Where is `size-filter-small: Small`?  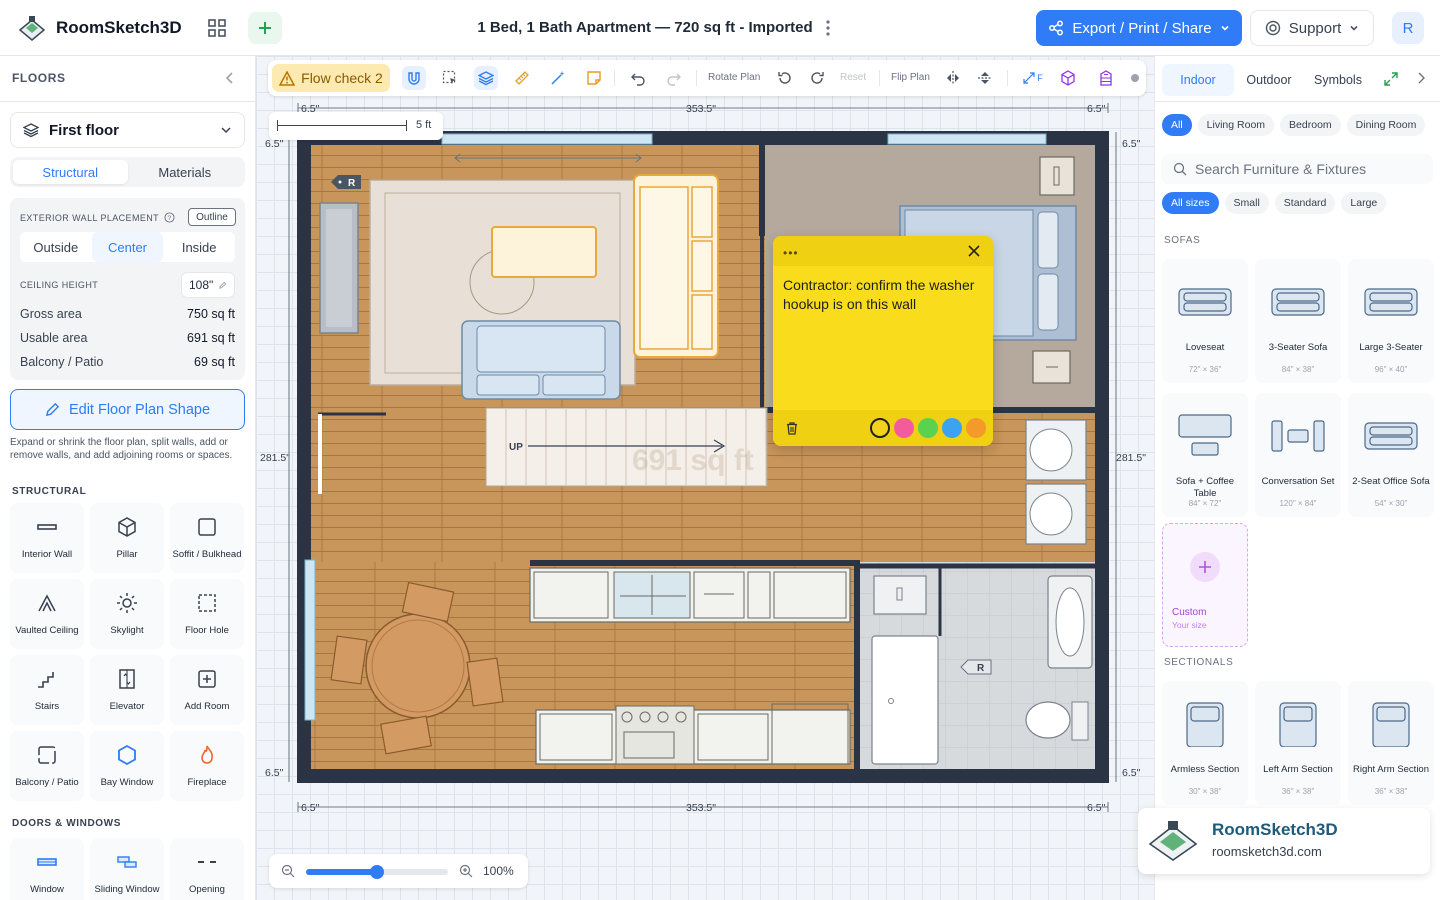 size-filter-small: Small is located at coordinates (1246, 203).